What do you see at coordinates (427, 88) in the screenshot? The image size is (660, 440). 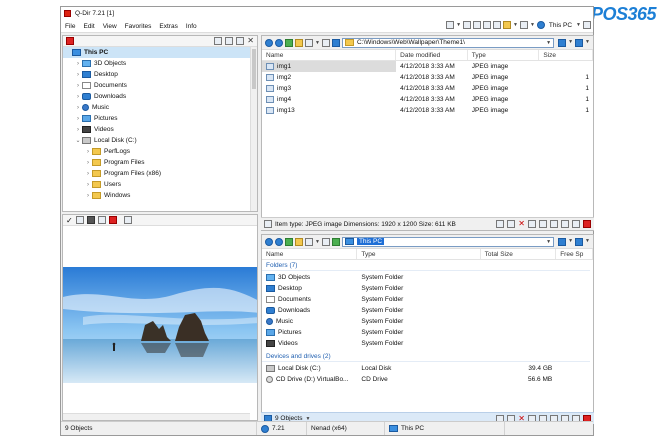 I see `file-row: img3 4/12/2018 3:33 AM JPEG image 1` at bounding box center [427, 88].